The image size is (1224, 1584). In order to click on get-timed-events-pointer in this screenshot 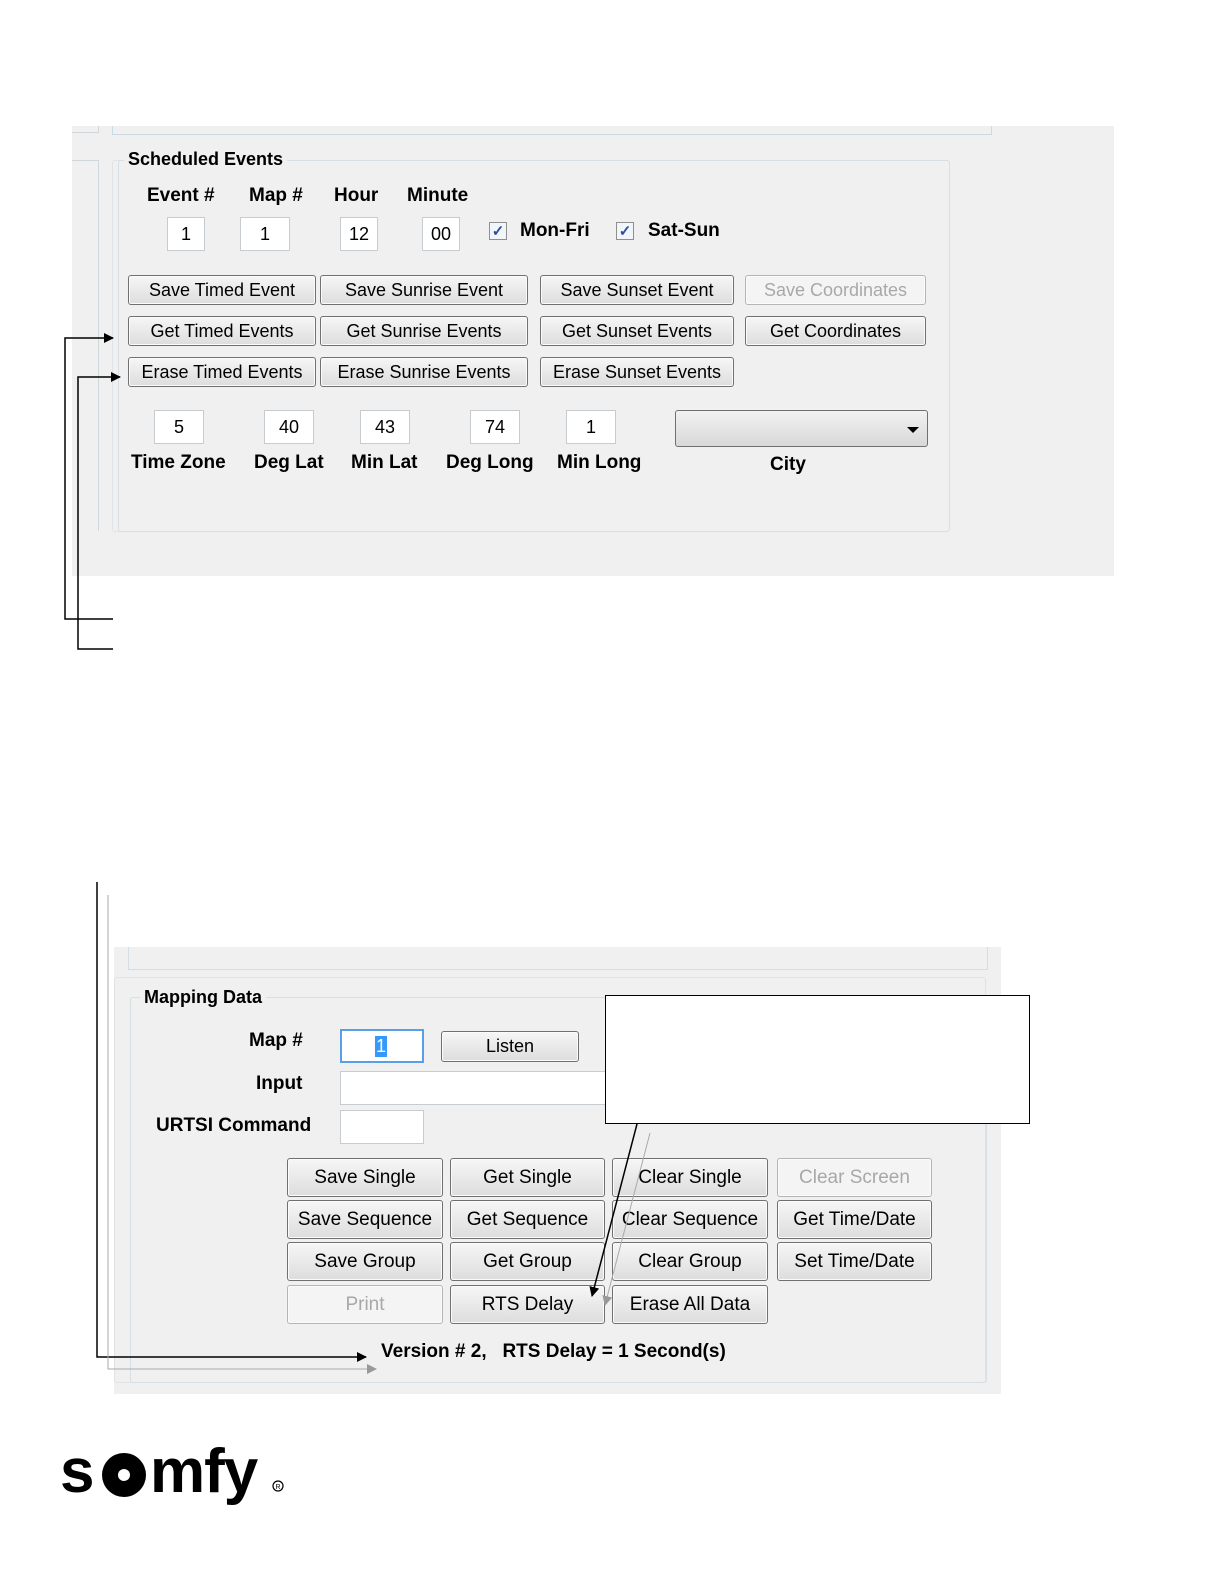, I will do `click(89, 476)`.